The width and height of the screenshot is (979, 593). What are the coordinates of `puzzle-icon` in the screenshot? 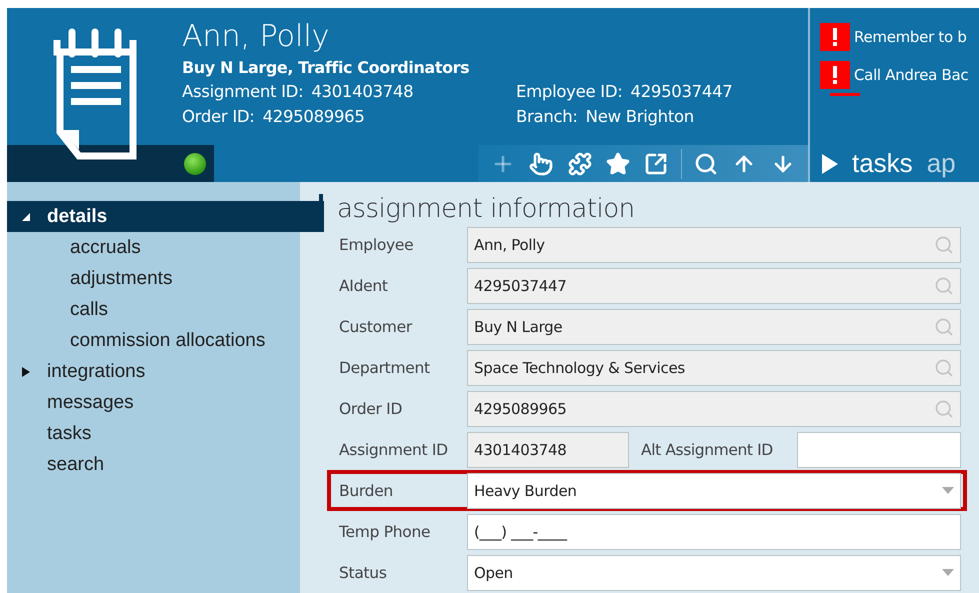 It's located at (580, 164).